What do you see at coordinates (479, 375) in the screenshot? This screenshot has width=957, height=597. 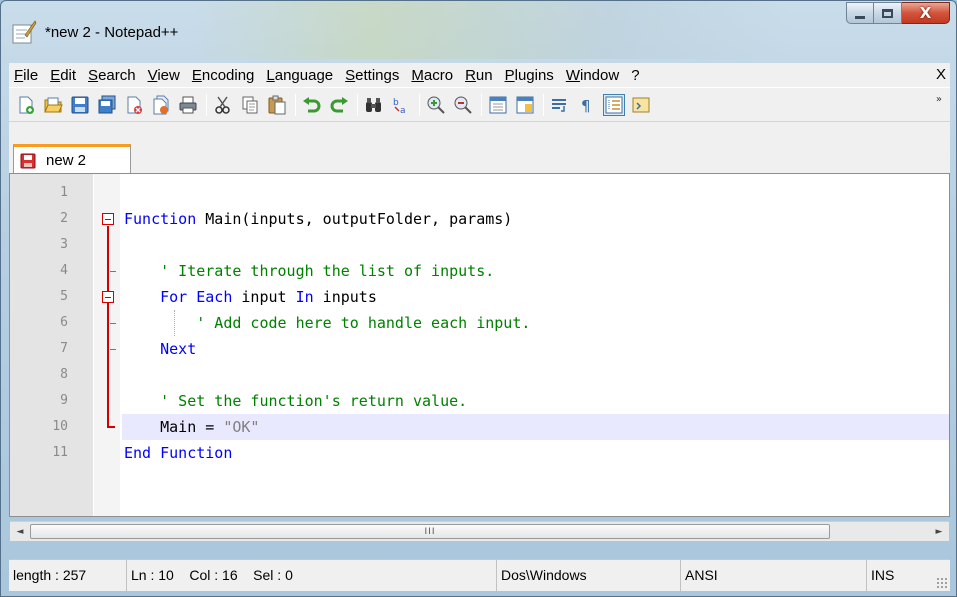 I see `code-line: 8` at bounding box center [479, 375].